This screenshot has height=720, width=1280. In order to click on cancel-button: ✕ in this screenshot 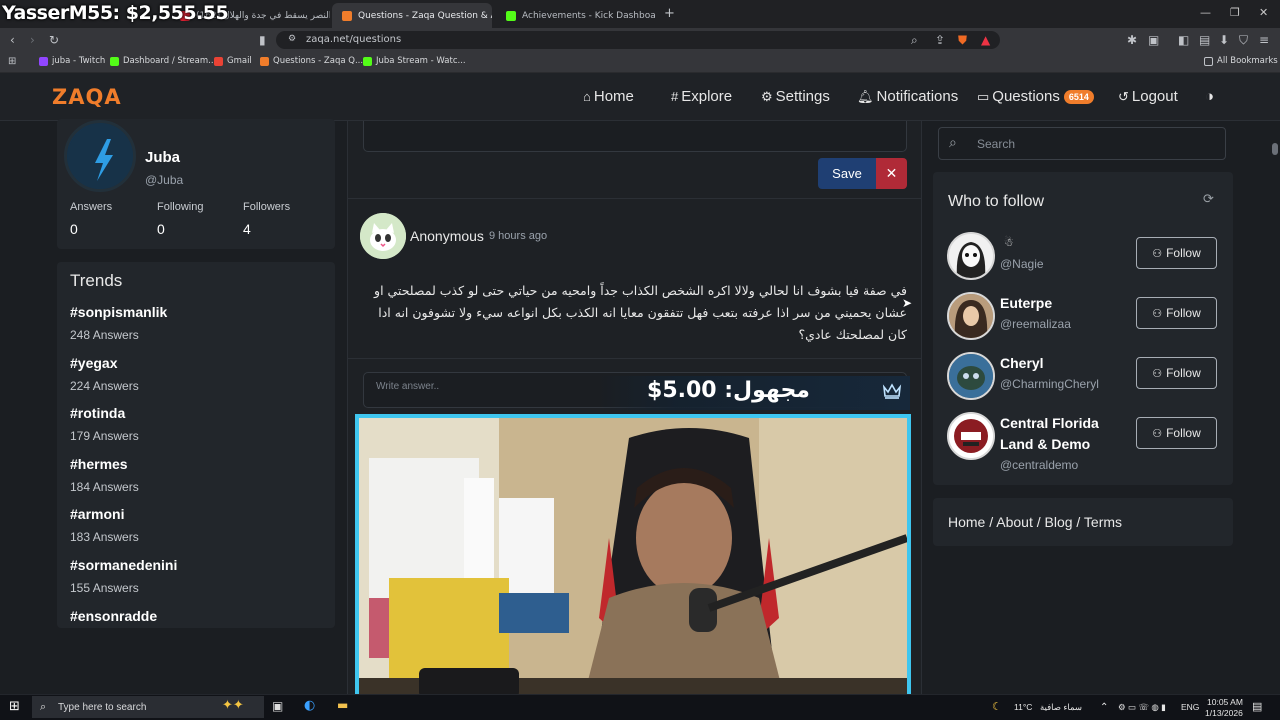, I will do `click(891, 173)`.